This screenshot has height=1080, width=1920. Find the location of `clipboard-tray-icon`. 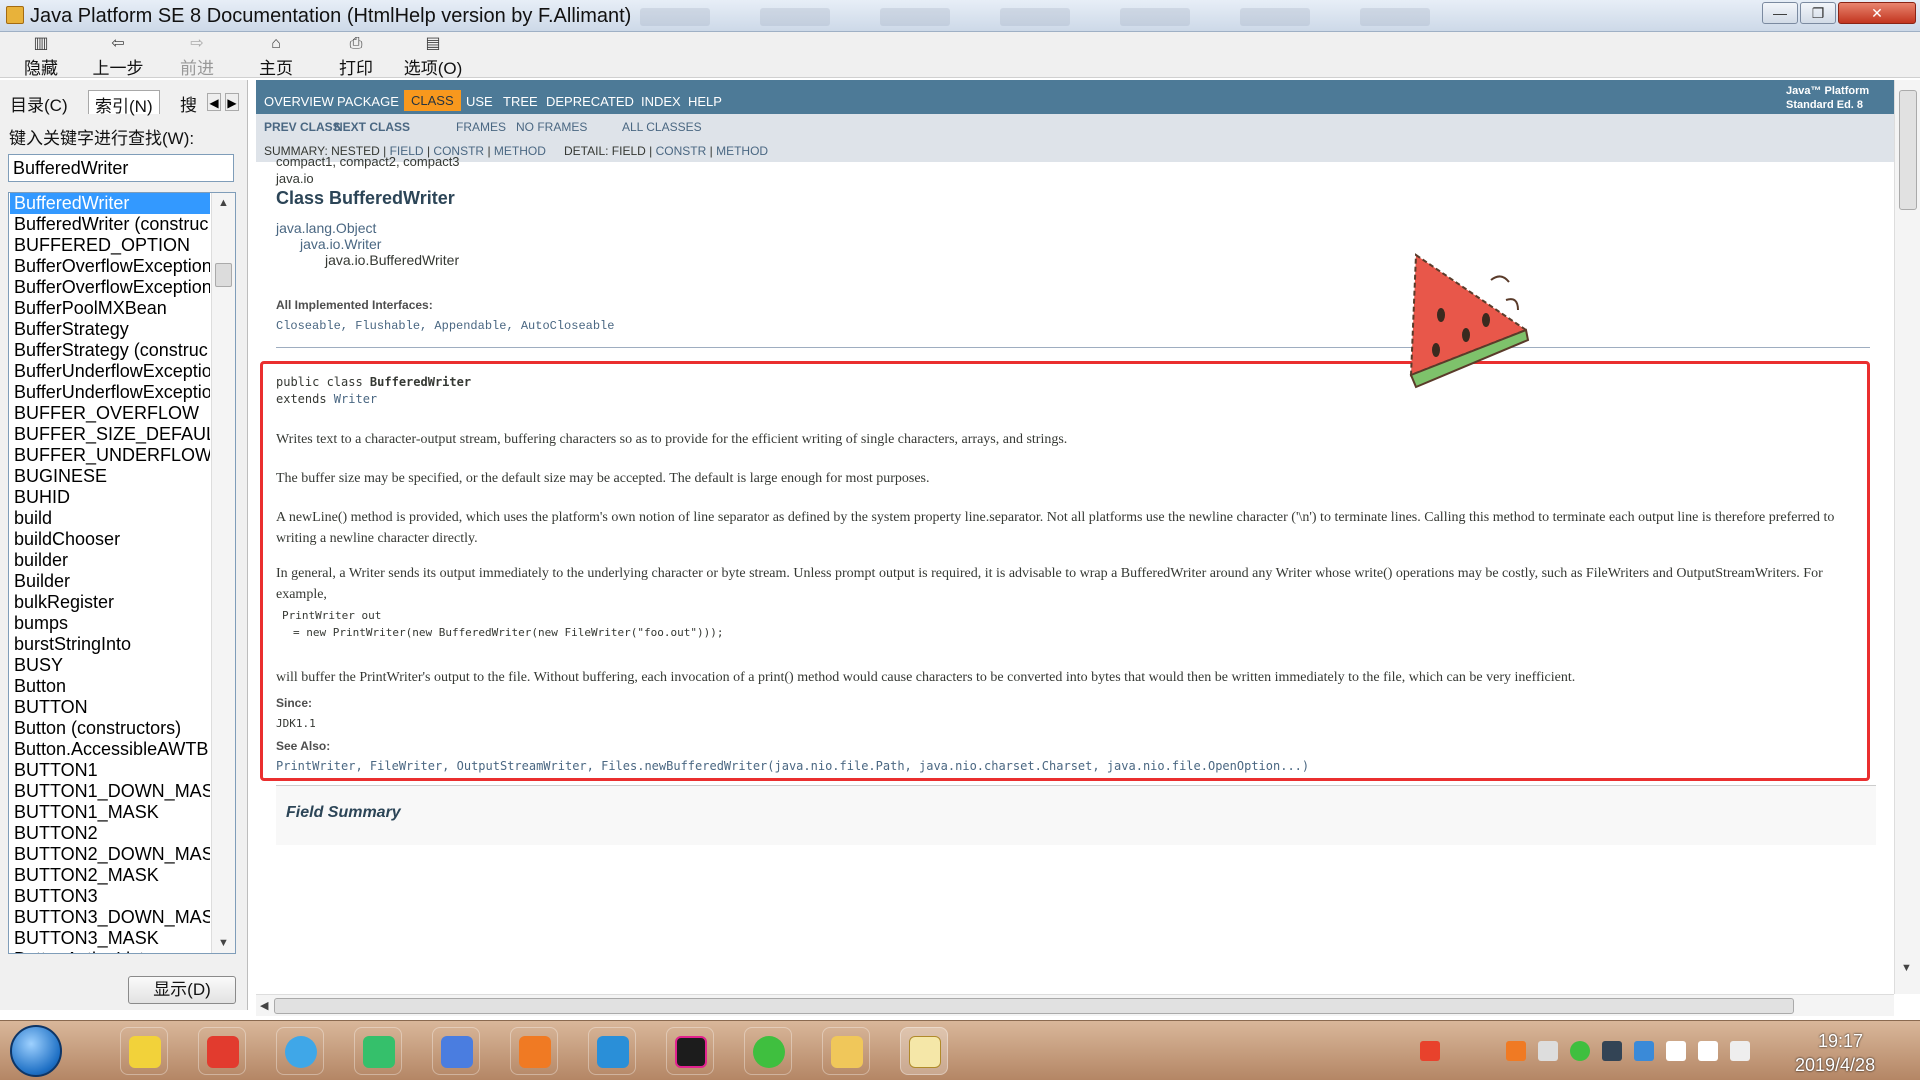

clipboard-tray-icon is located at coordinates (1548, 1051).